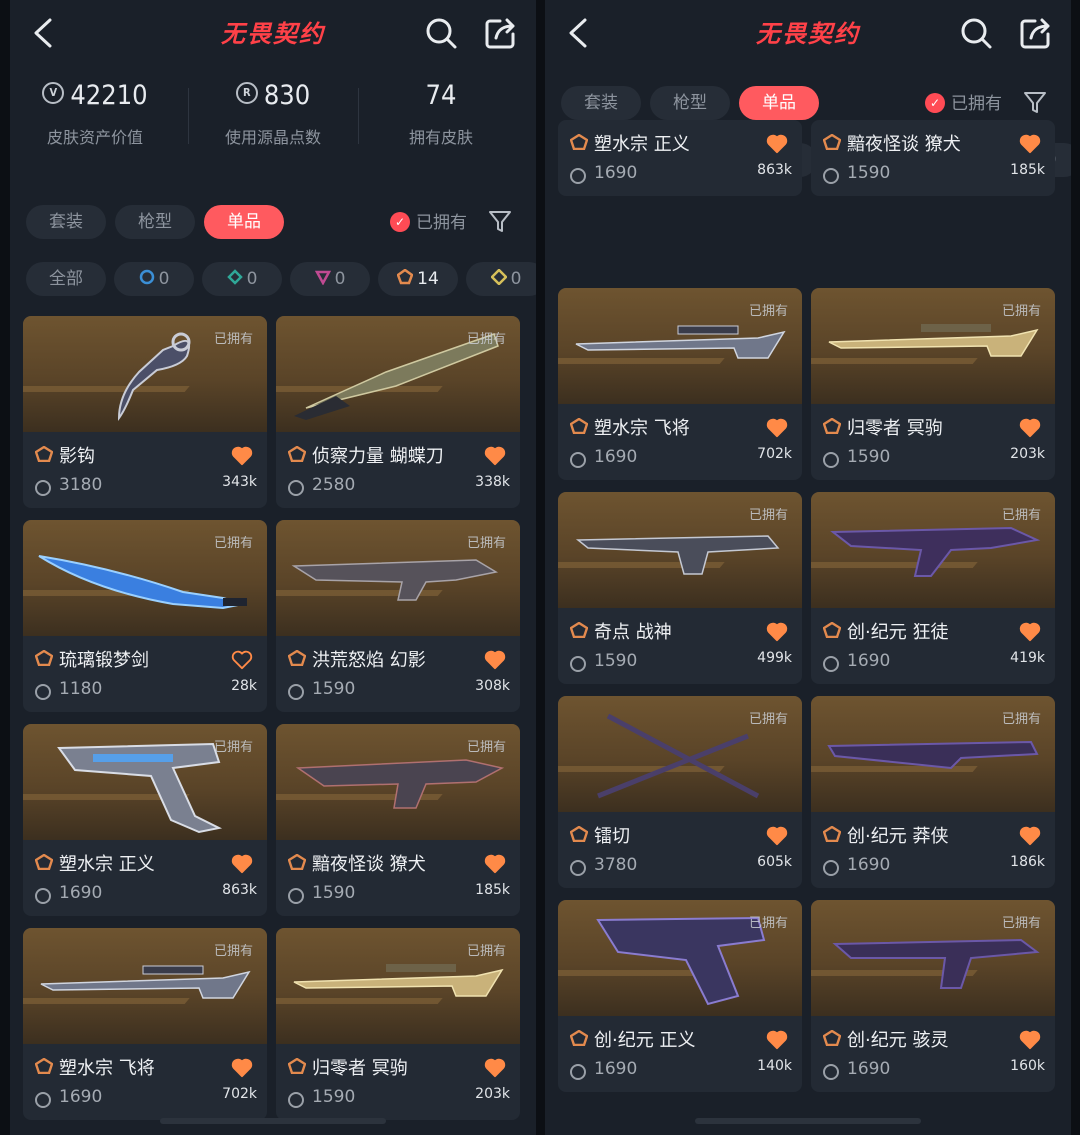  I want to click on stat-label: 使用源晶点数, so click(272, 137).